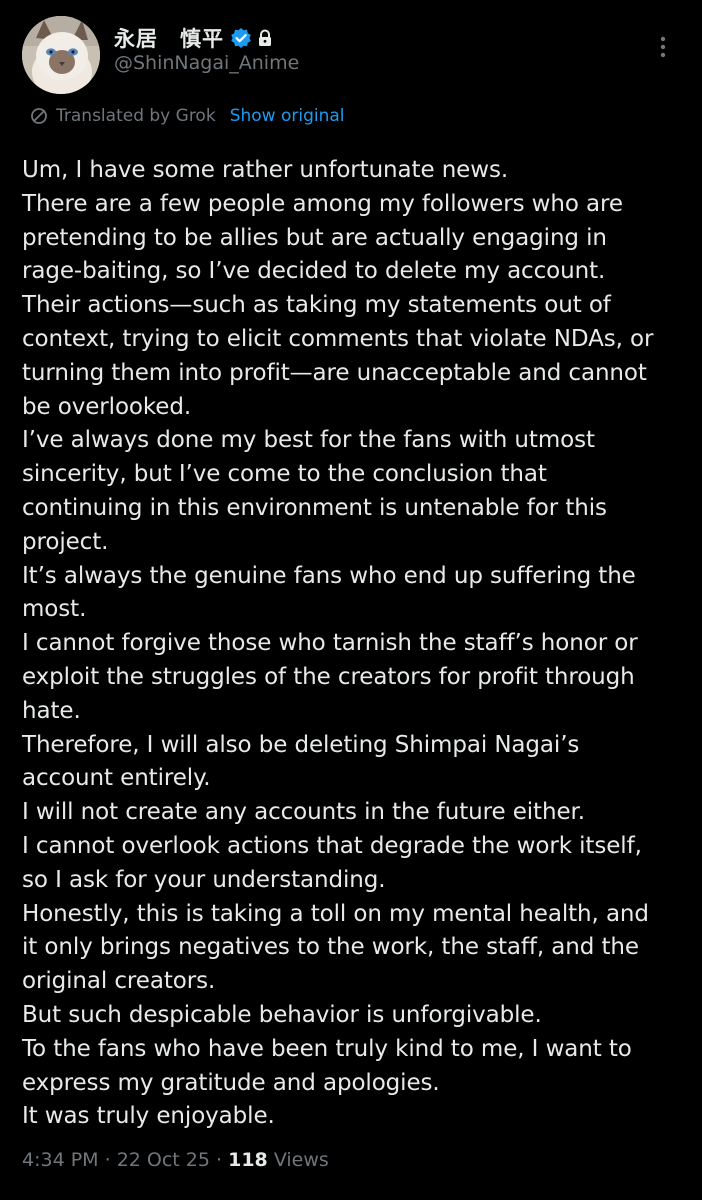  What do you see at coordinates (60, 1160) in the screenshot?
I see `tweet-time: 4:34 PM` at bounding box center [60, 1160].